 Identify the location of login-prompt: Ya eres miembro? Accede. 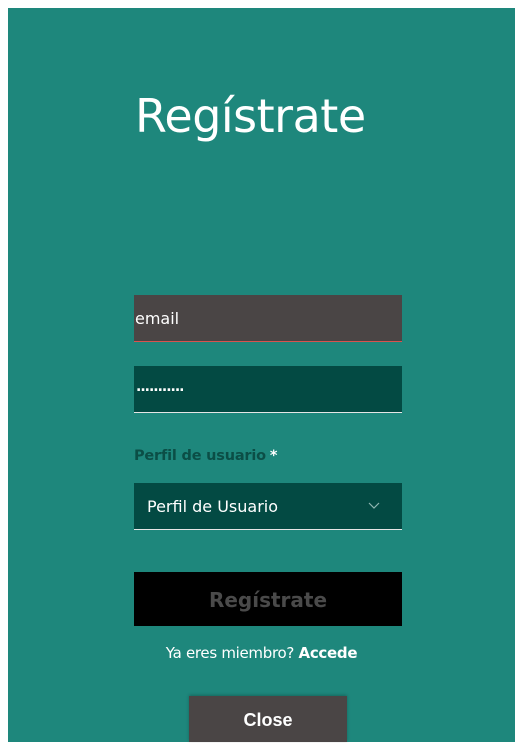
(261, 653).